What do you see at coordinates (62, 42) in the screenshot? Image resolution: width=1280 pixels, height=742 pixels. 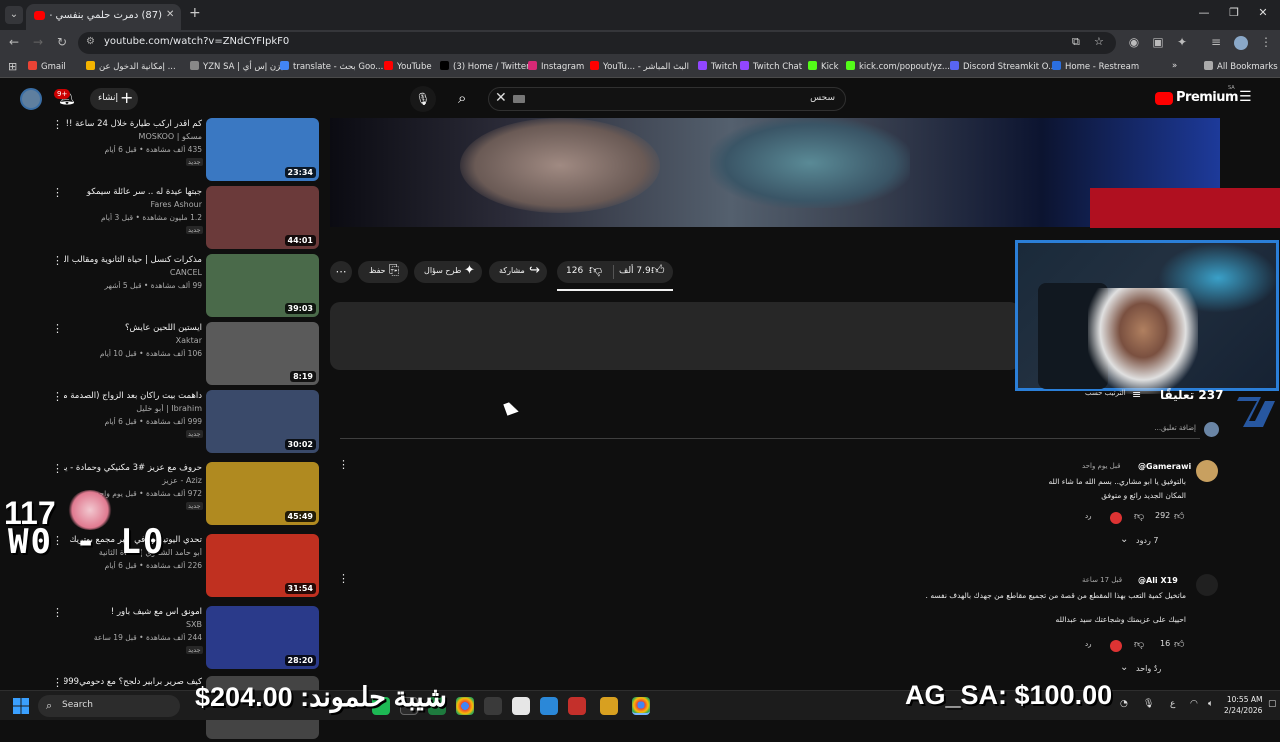 I see `reload-icon: ↻` at bounding box center [62, 42].